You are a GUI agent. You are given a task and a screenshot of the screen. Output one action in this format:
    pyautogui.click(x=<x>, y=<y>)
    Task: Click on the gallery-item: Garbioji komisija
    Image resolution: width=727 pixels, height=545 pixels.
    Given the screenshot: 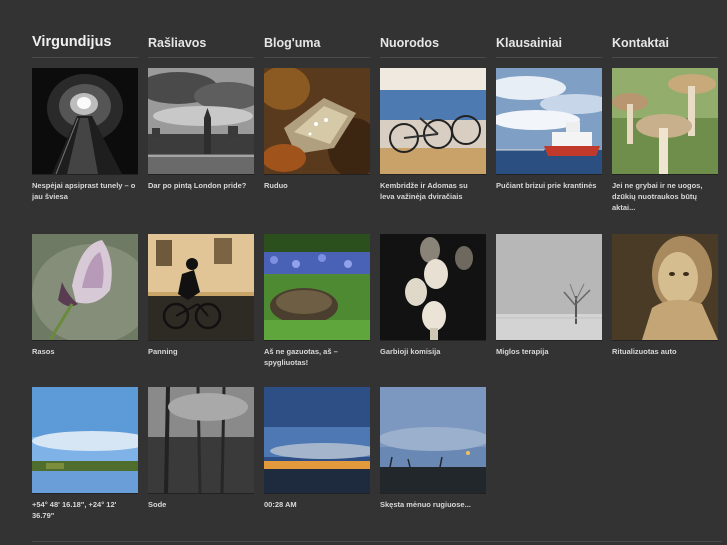 What is the action you would take?
    pyautogui.click(x=433, y=295)
    